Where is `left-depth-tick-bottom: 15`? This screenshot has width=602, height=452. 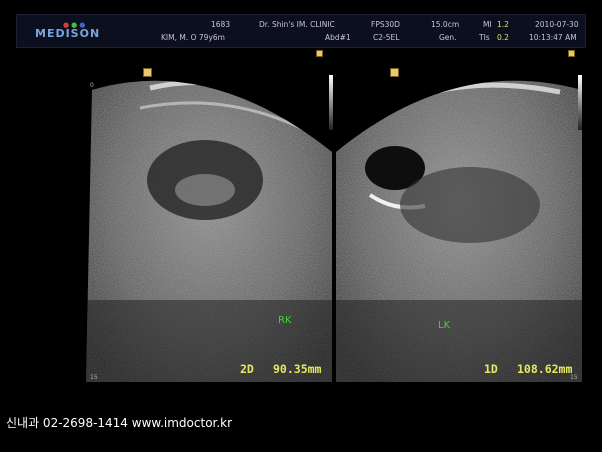 left-depth-tick-bottom: 15 is located at coordinates (94, 377).